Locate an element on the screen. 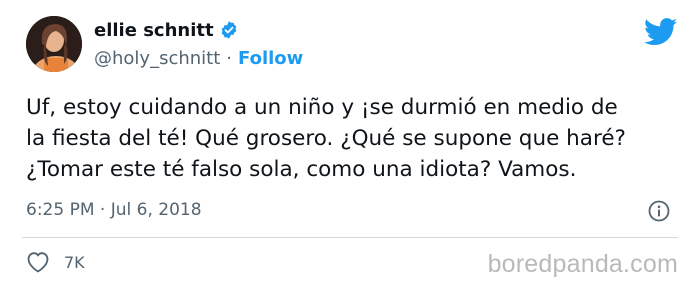 The image size is (700, 288). follow-button: Follow is located at coordinates (270, 58).